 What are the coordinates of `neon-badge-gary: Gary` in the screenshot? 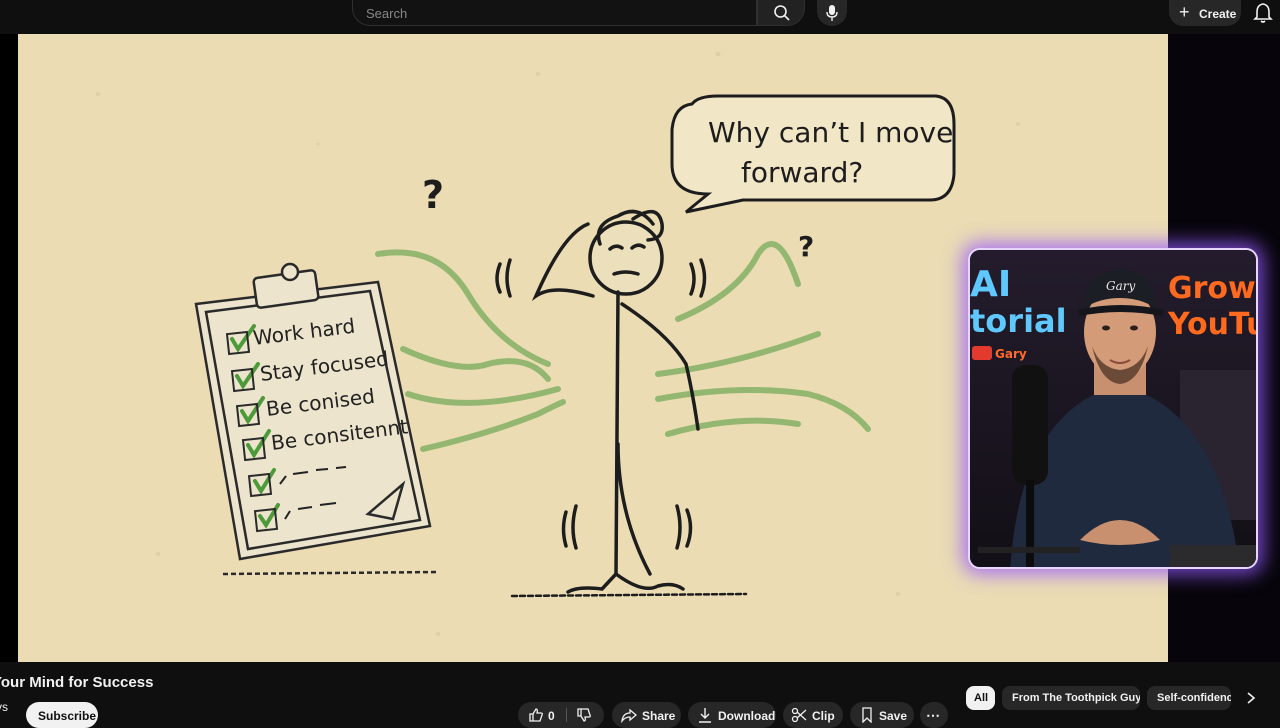 It's located at (1011, 354).